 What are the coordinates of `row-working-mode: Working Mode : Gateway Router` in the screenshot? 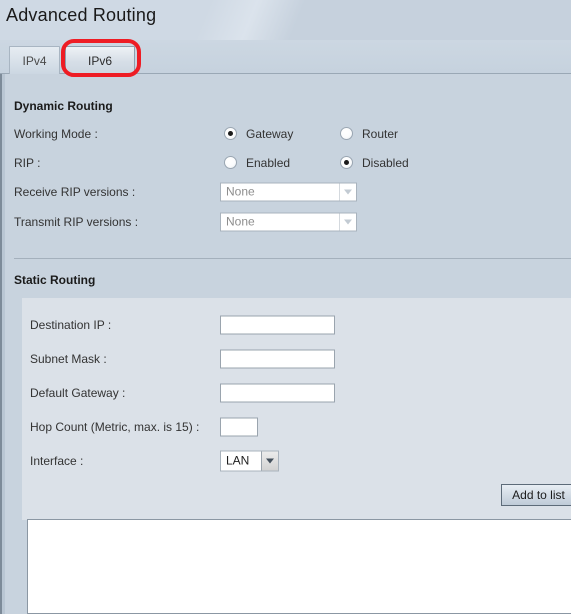 It's located at (288, 133).